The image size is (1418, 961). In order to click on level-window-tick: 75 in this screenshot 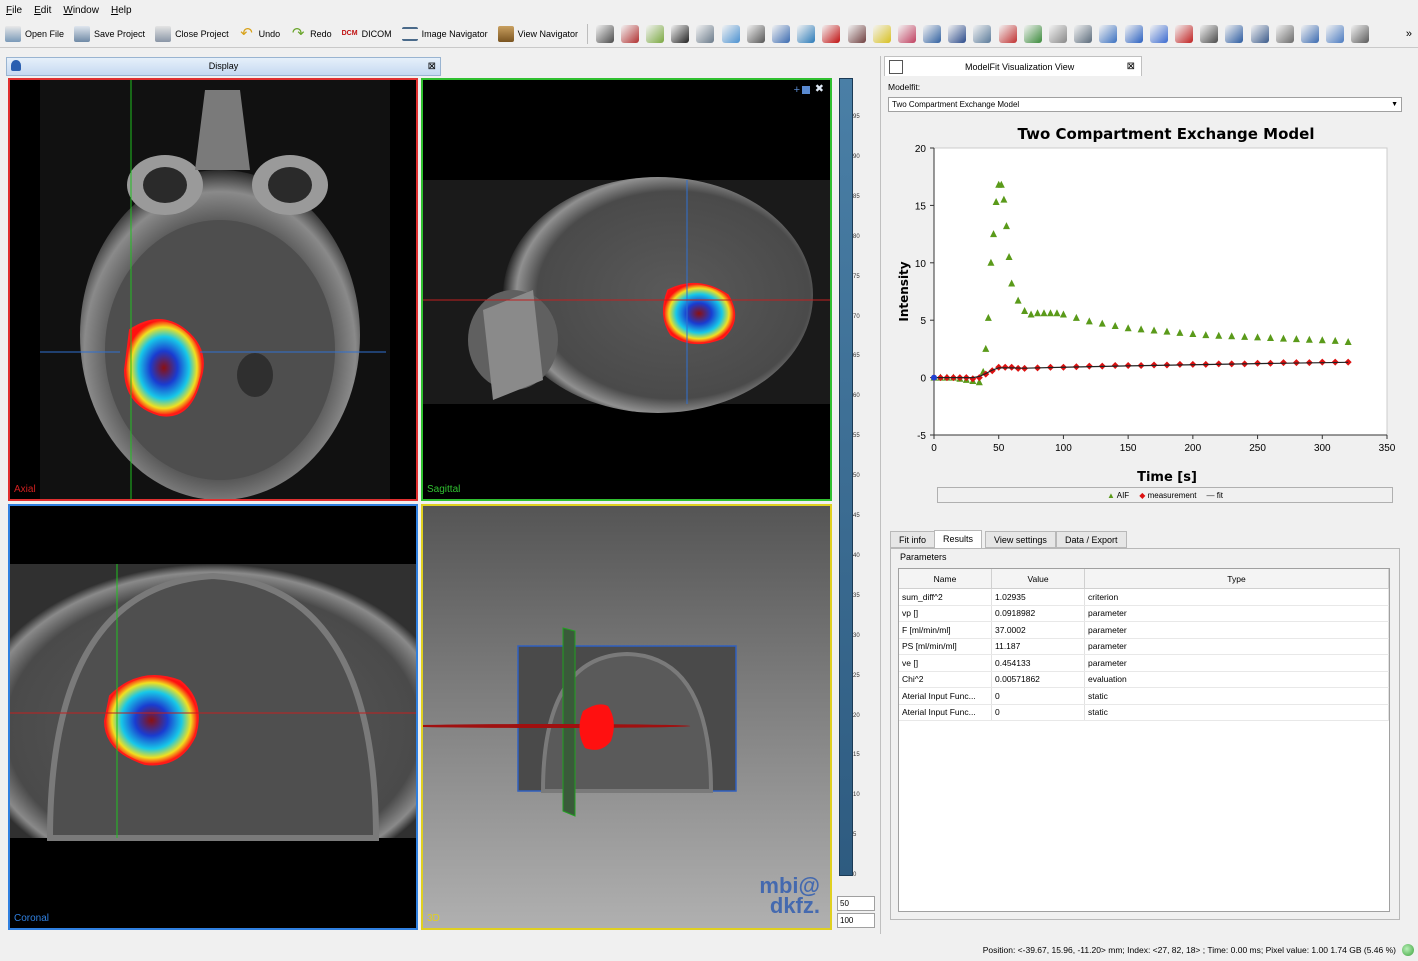, I will do `click(856, 276)`.